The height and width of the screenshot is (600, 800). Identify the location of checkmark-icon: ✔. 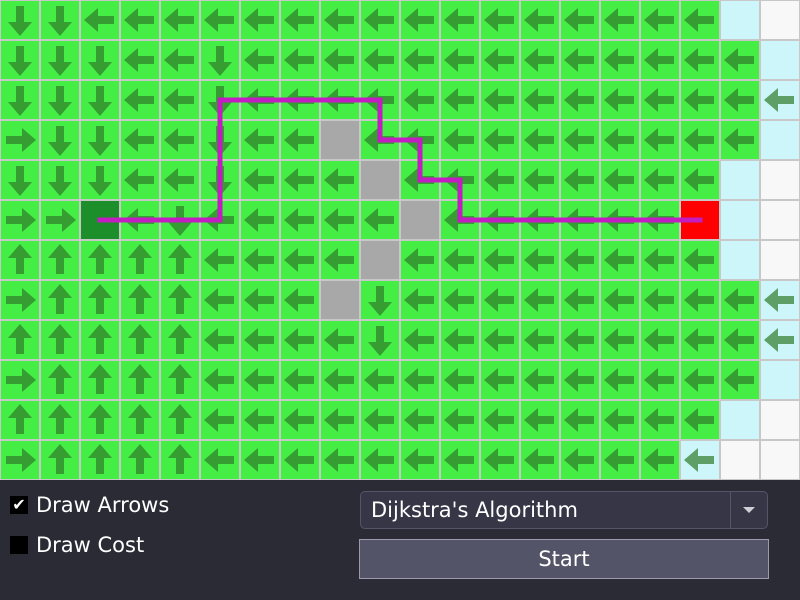
(19, 504).